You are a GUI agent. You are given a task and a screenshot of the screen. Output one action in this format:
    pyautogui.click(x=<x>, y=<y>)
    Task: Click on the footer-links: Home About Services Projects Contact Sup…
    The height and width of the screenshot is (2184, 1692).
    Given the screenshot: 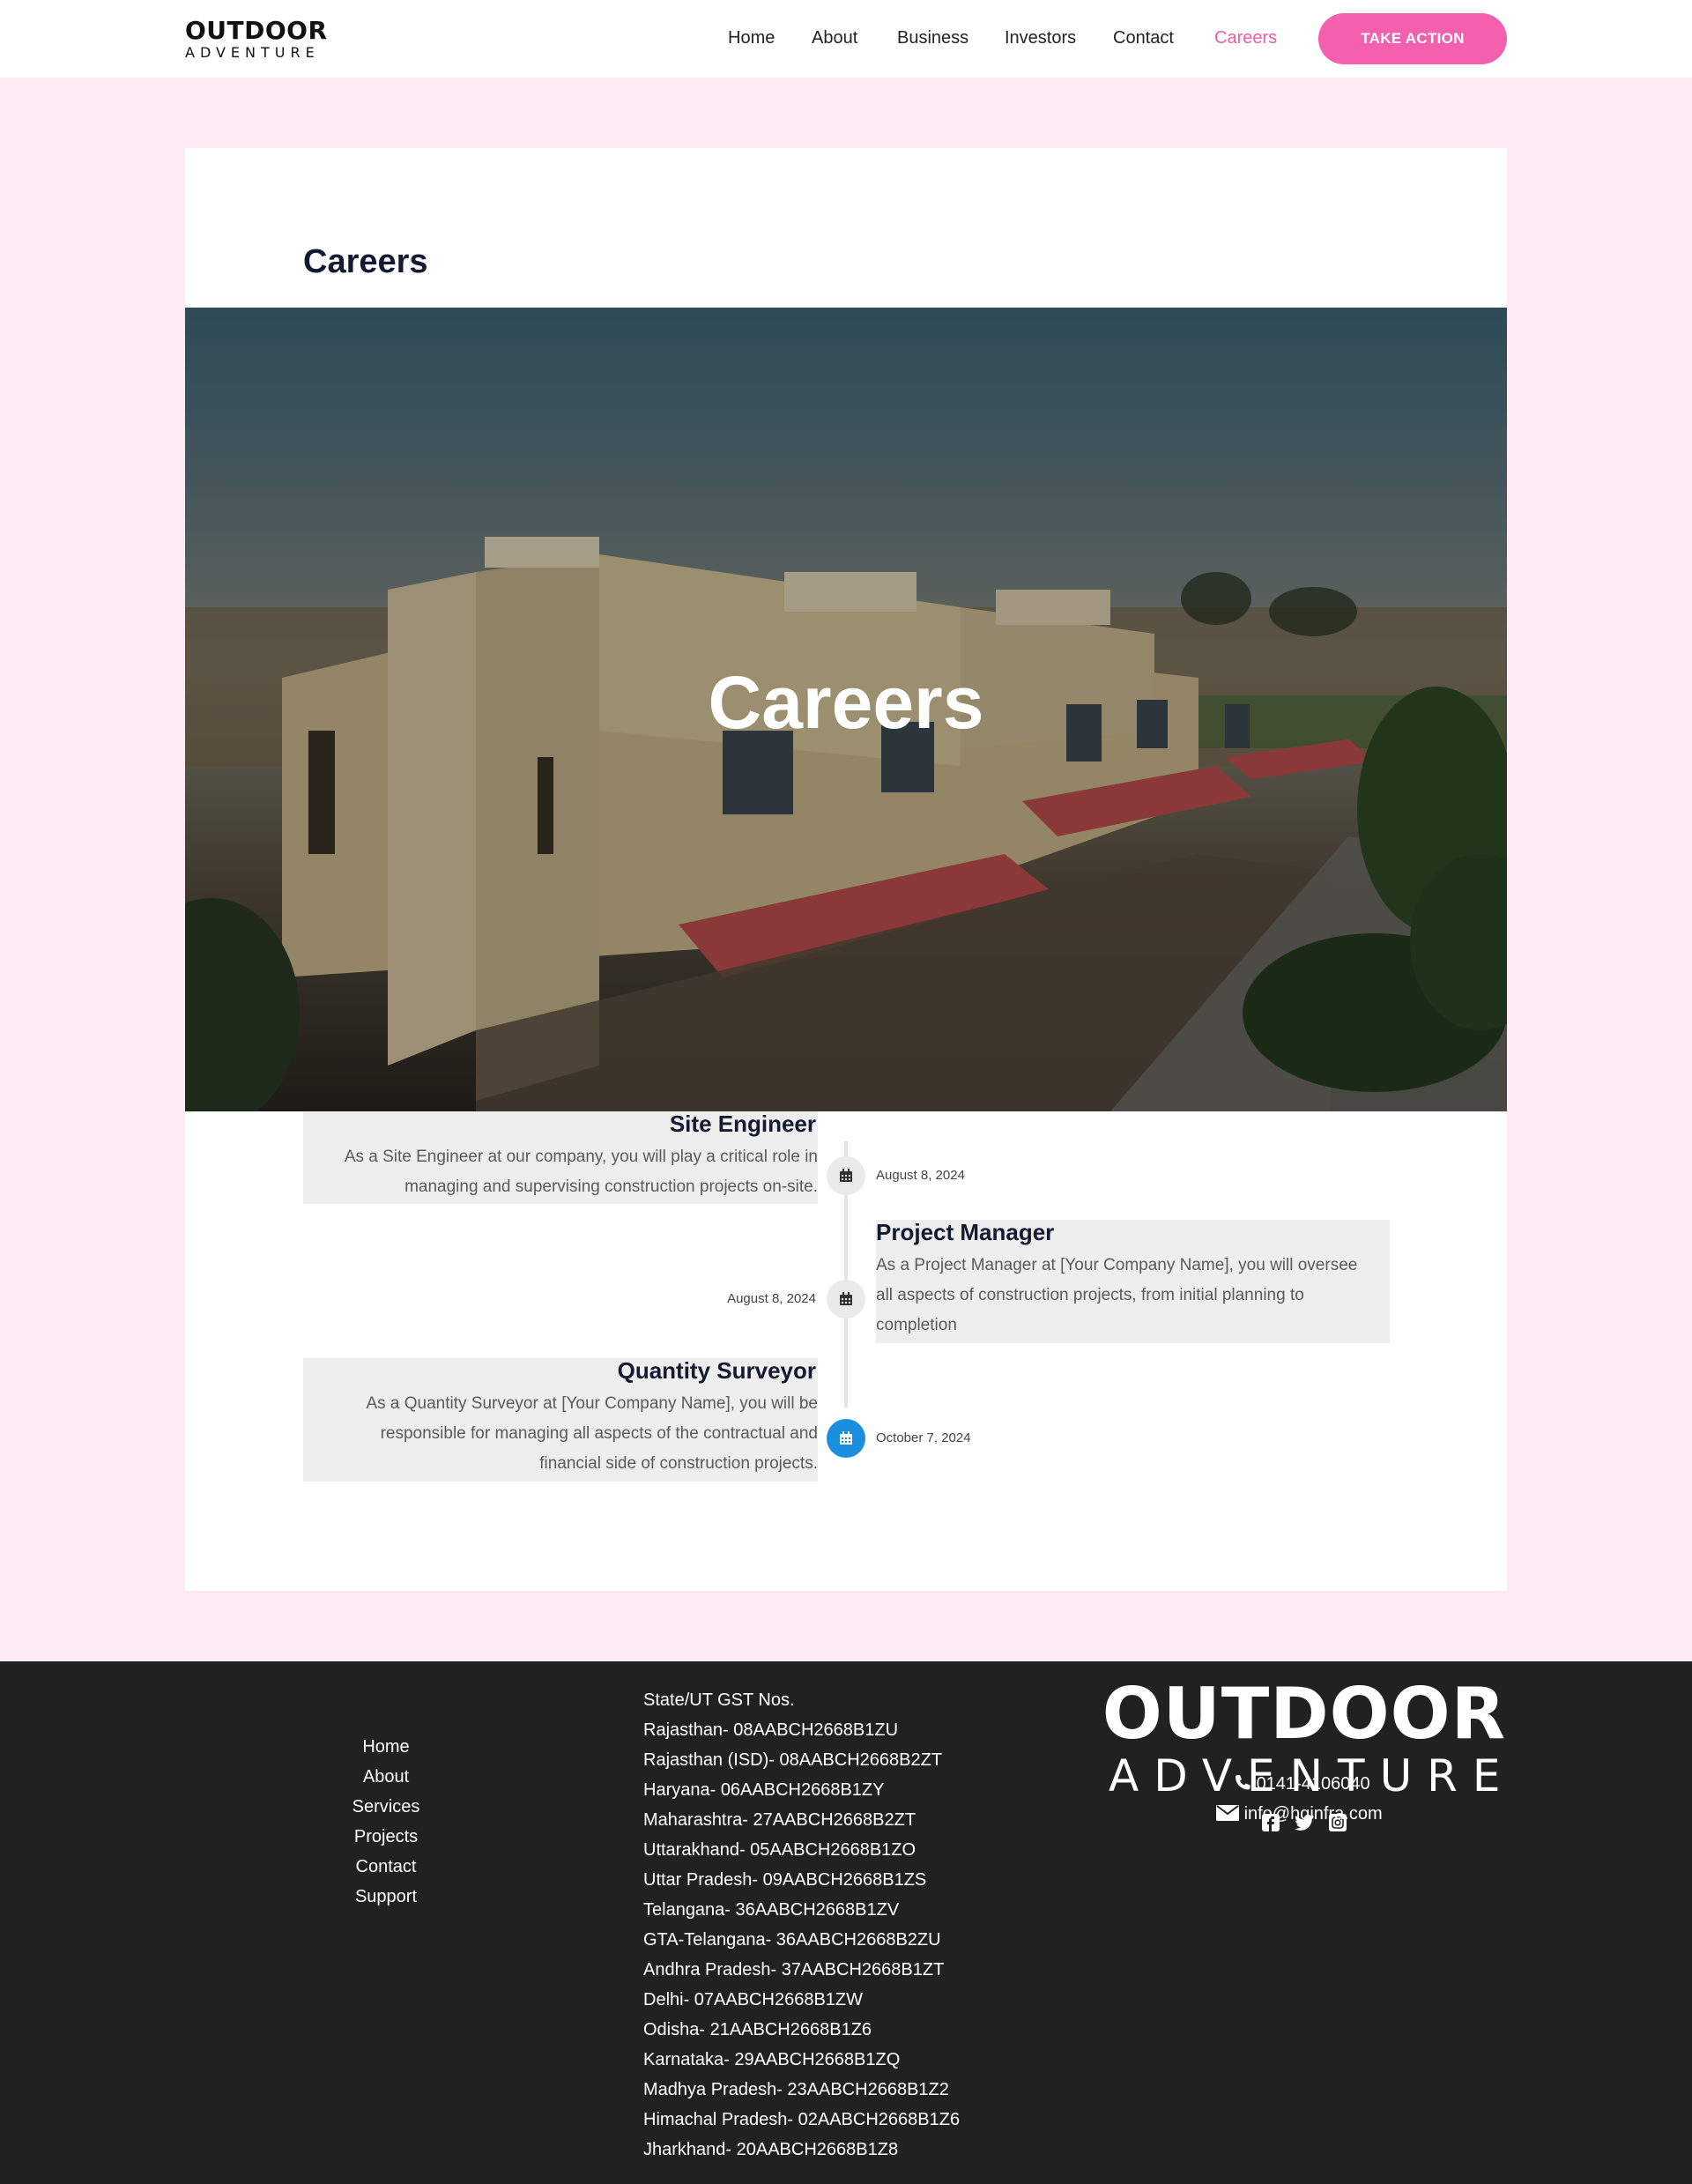 What is the action you would take?
    pyautogui.click(x=386, y=1822)
    